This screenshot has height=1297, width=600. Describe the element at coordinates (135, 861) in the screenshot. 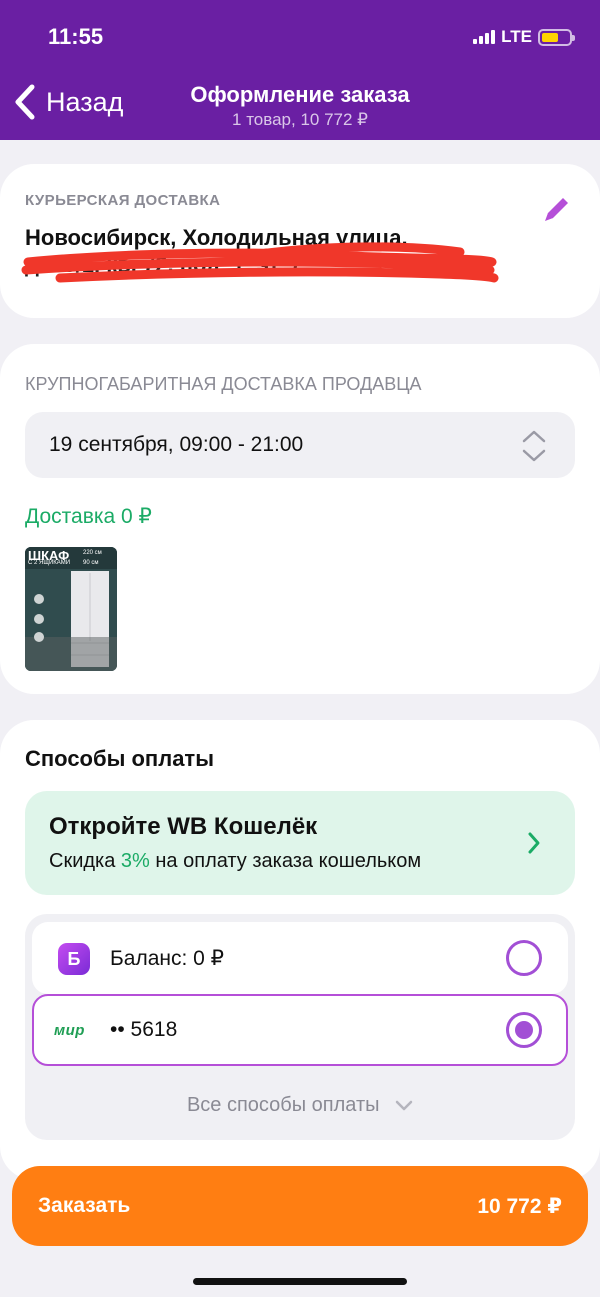

I see `wallet-discount-percent: 3%` at that location.